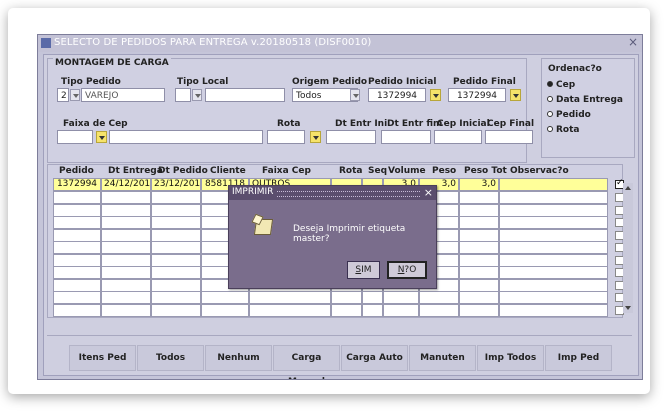  Describe the element at coordinates (351, 137) in the screenshot. I see `dt-entr-ini-field` at that location.